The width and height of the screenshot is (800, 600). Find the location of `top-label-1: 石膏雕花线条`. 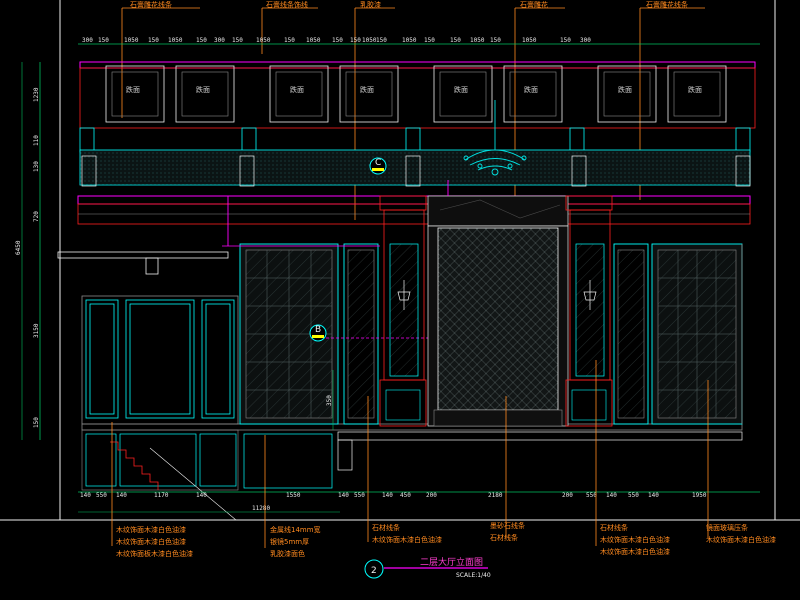

top-label-1: 石膏雕花线条 is located at coordinates (151, 4).